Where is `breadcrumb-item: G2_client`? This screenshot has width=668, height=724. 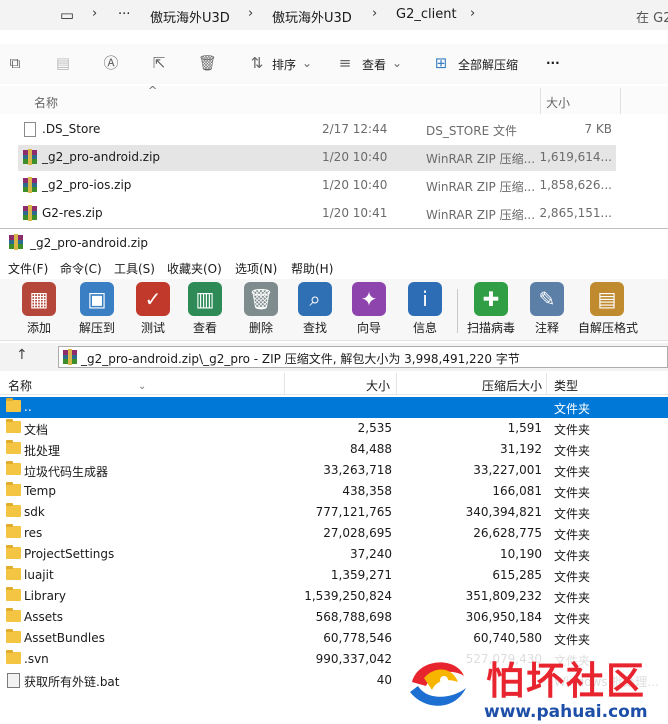 breadcrumb-item: G2_client is located at coordinates (426, 14).